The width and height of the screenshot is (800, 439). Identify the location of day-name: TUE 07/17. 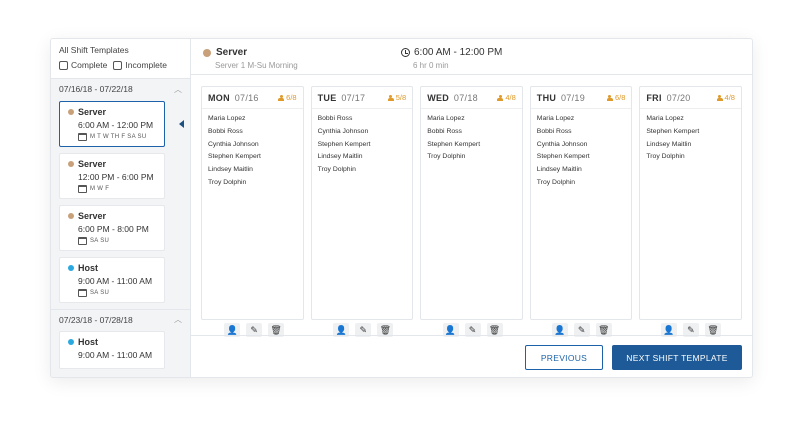
(341, 97).